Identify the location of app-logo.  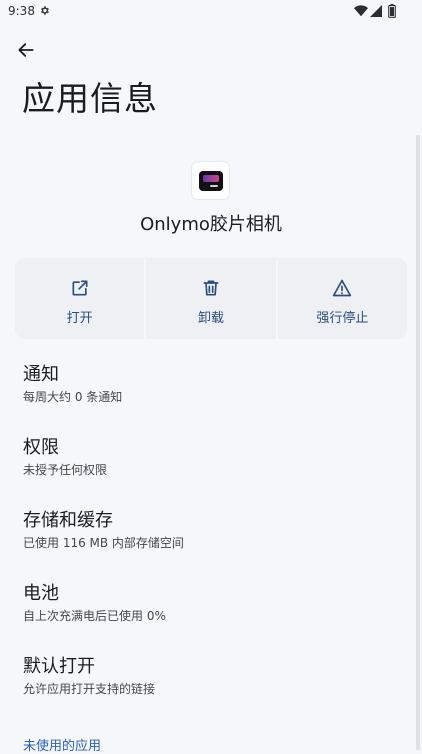
(210, 180).